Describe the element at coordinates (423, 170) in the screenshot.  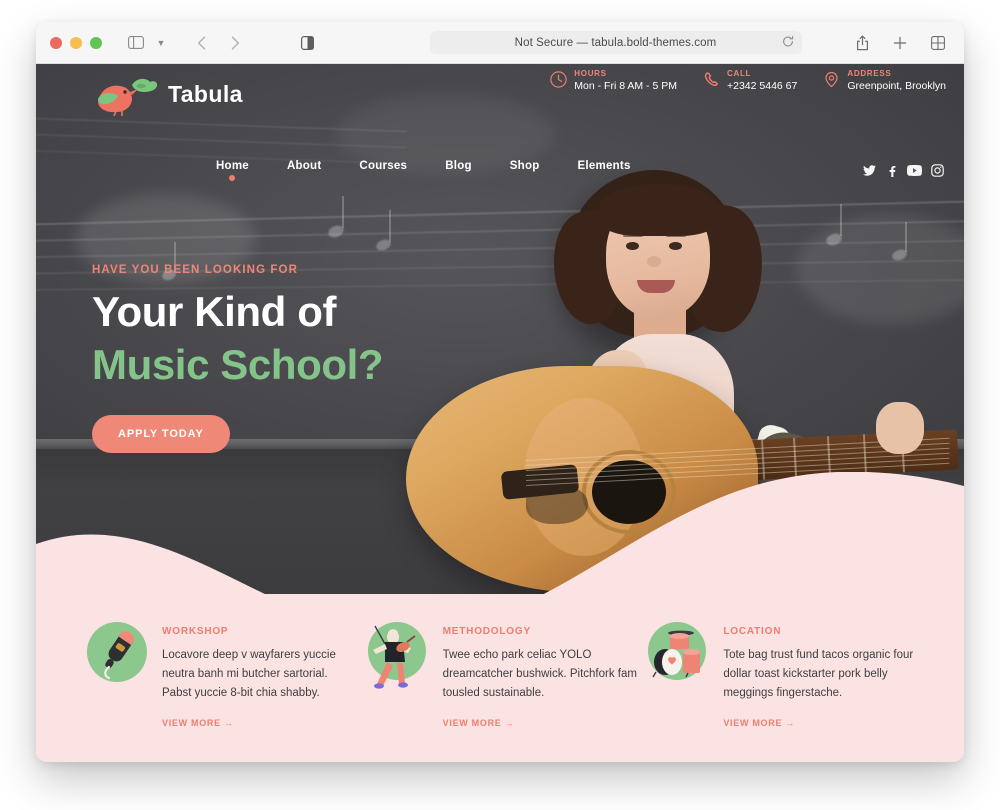
I see `site-navigation: Home About Courses Blog Shop Elements` at that location.